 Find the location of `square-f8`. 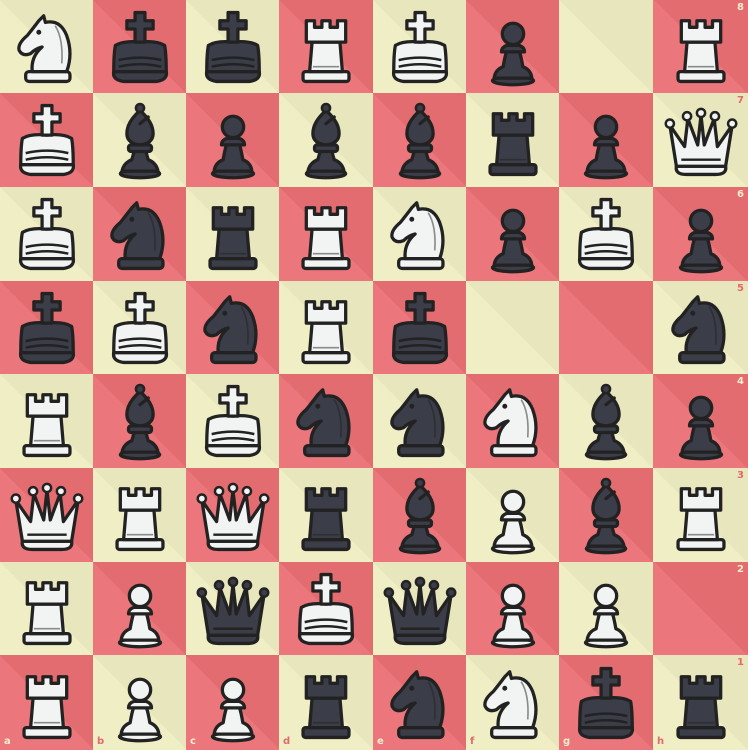

square-f8 is located at coordinates (512, 46).